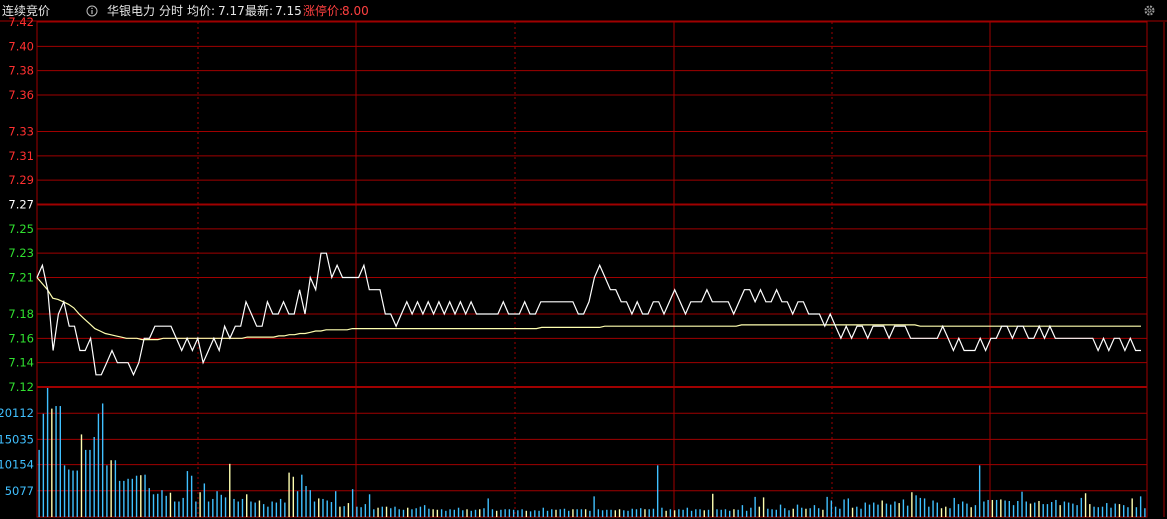 The width and height of the screenshot is (1167, 519). Describe the element at coordinates (21, 95) in the screenshot. I see `price-tick-label: 7.36` at that location.